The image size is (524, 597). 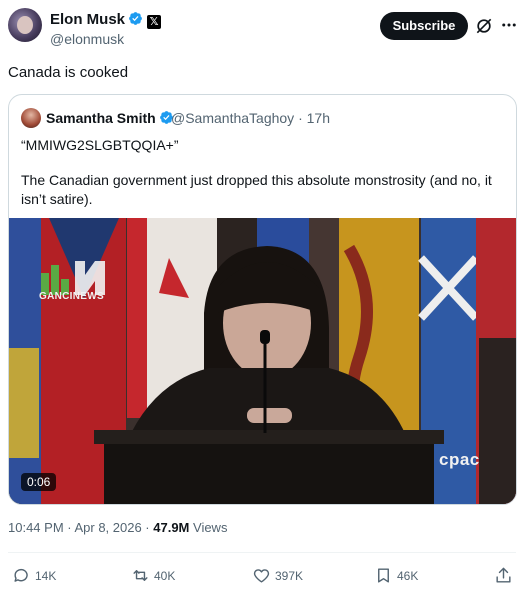 I want to click on share-icon, so click(x=503, y=575).